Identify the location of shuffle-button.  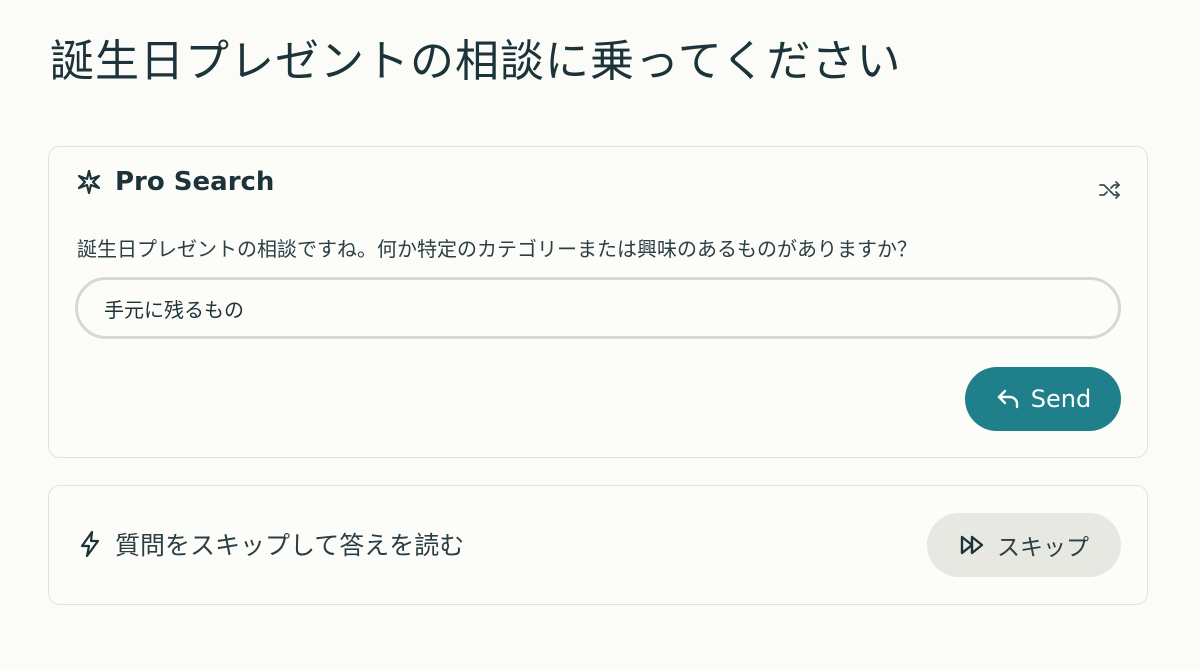
(1110, 192).